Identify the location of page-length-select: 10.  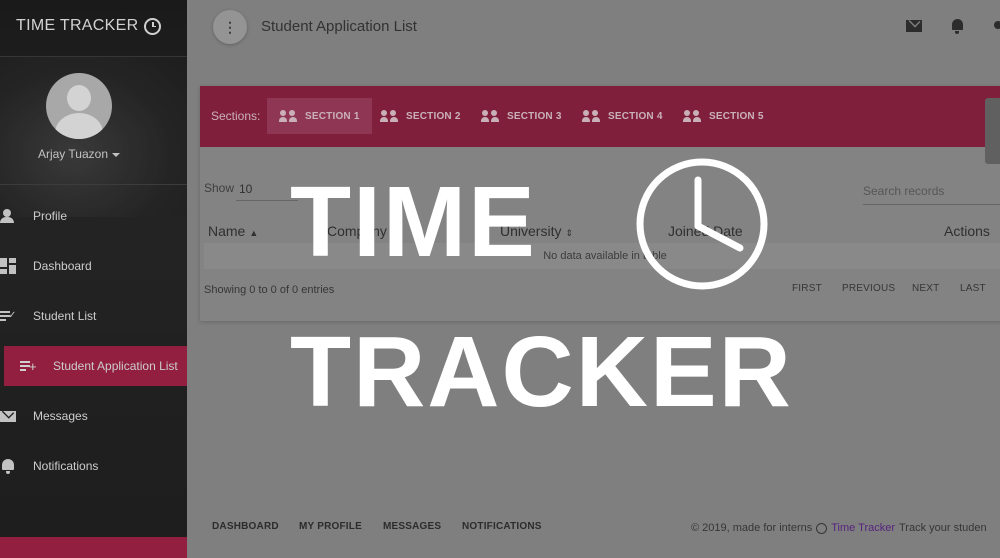
(267, 190).